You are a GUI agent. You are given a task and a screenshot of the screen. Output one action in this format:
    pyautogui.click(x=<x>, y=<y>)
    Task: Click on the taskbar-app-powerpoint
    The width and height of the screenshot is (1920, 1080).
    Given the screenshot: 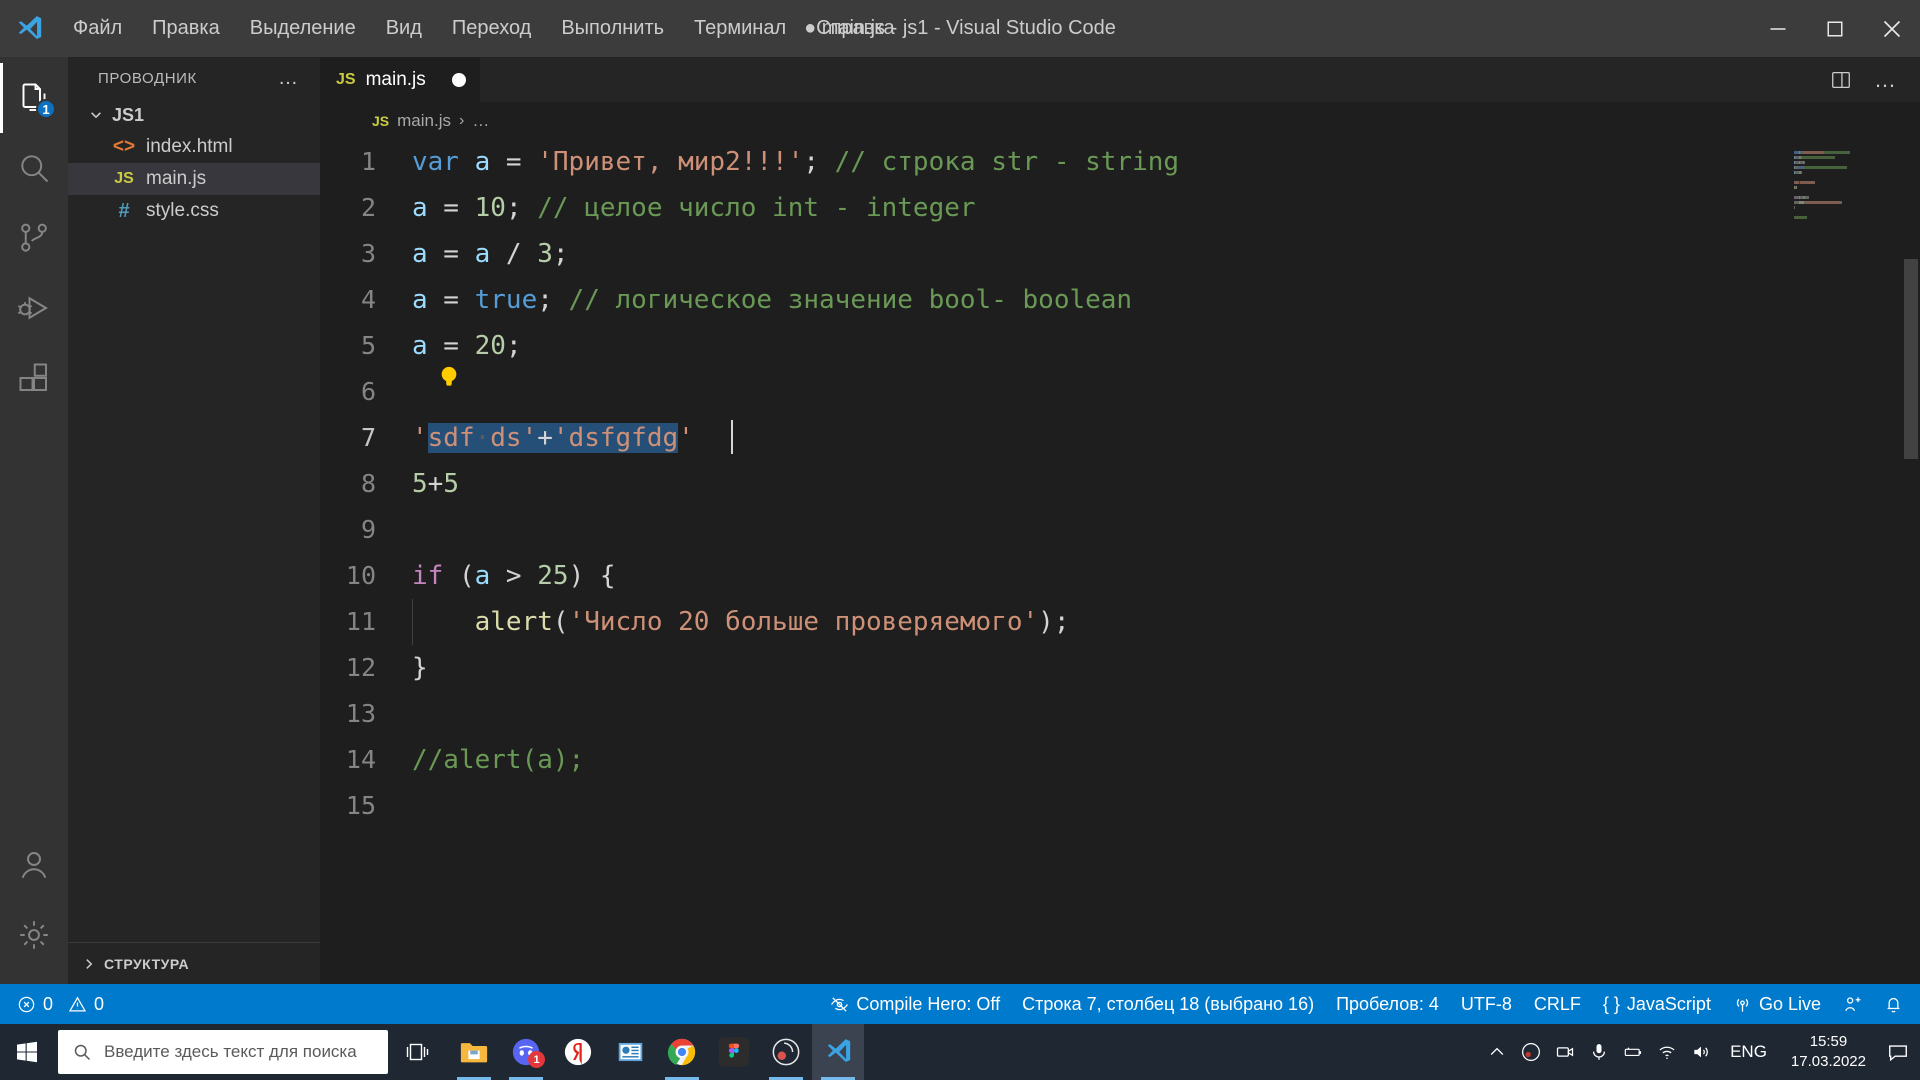 What is the action you would take?
    pyautogui.click(x=630, y=1052)
    